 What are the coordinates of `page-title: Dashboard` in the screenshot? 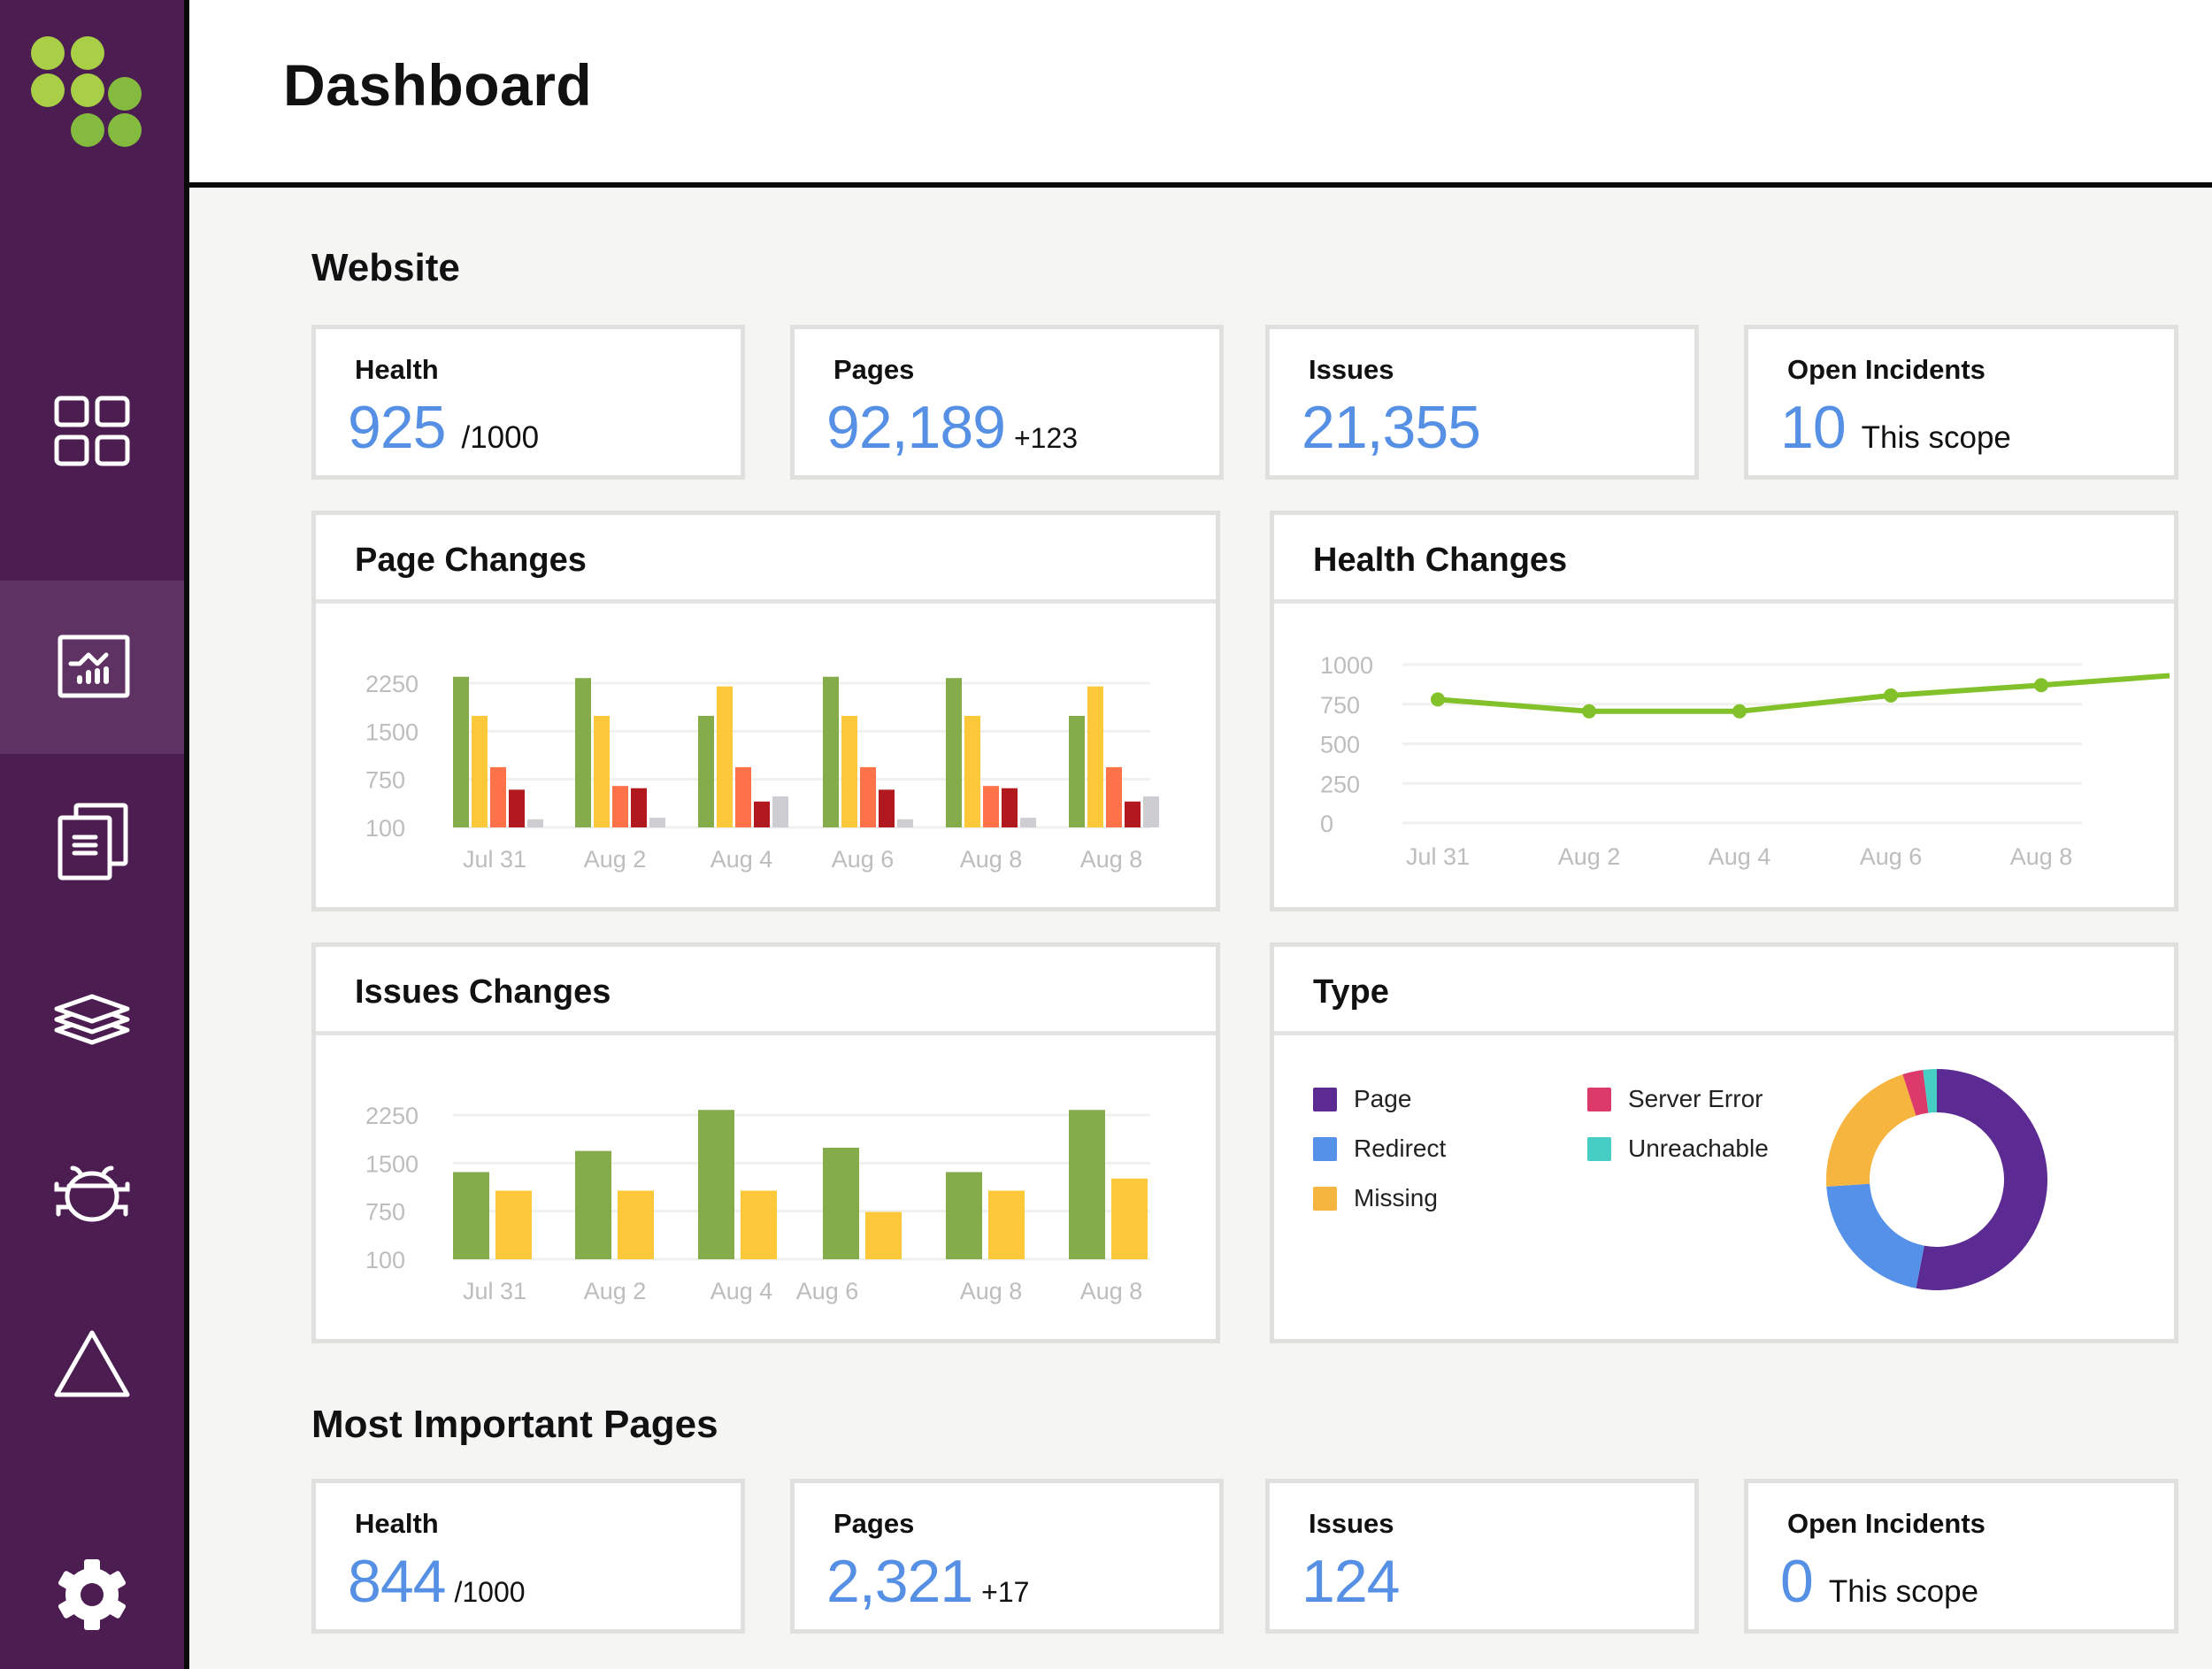 It's located at (438, 85).